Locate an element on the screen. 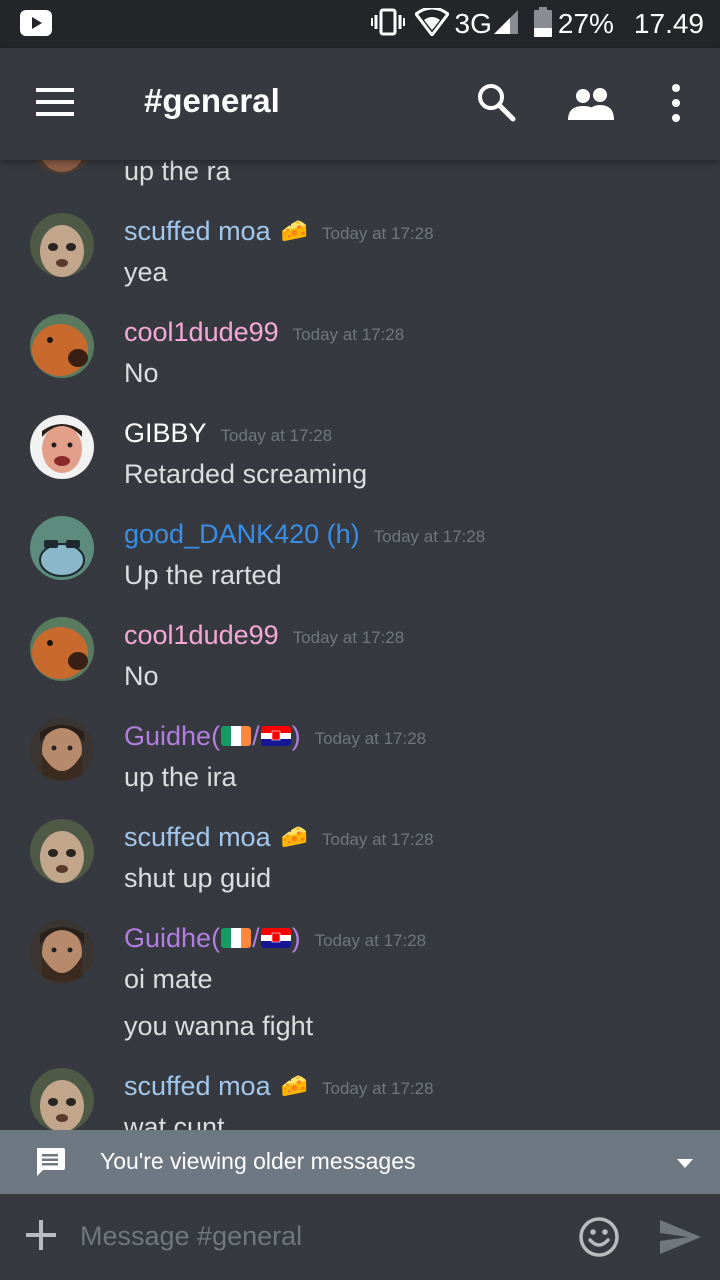 This screenshot has width=720, height=1280. wifi-icon is located at coordinates (432, 23).